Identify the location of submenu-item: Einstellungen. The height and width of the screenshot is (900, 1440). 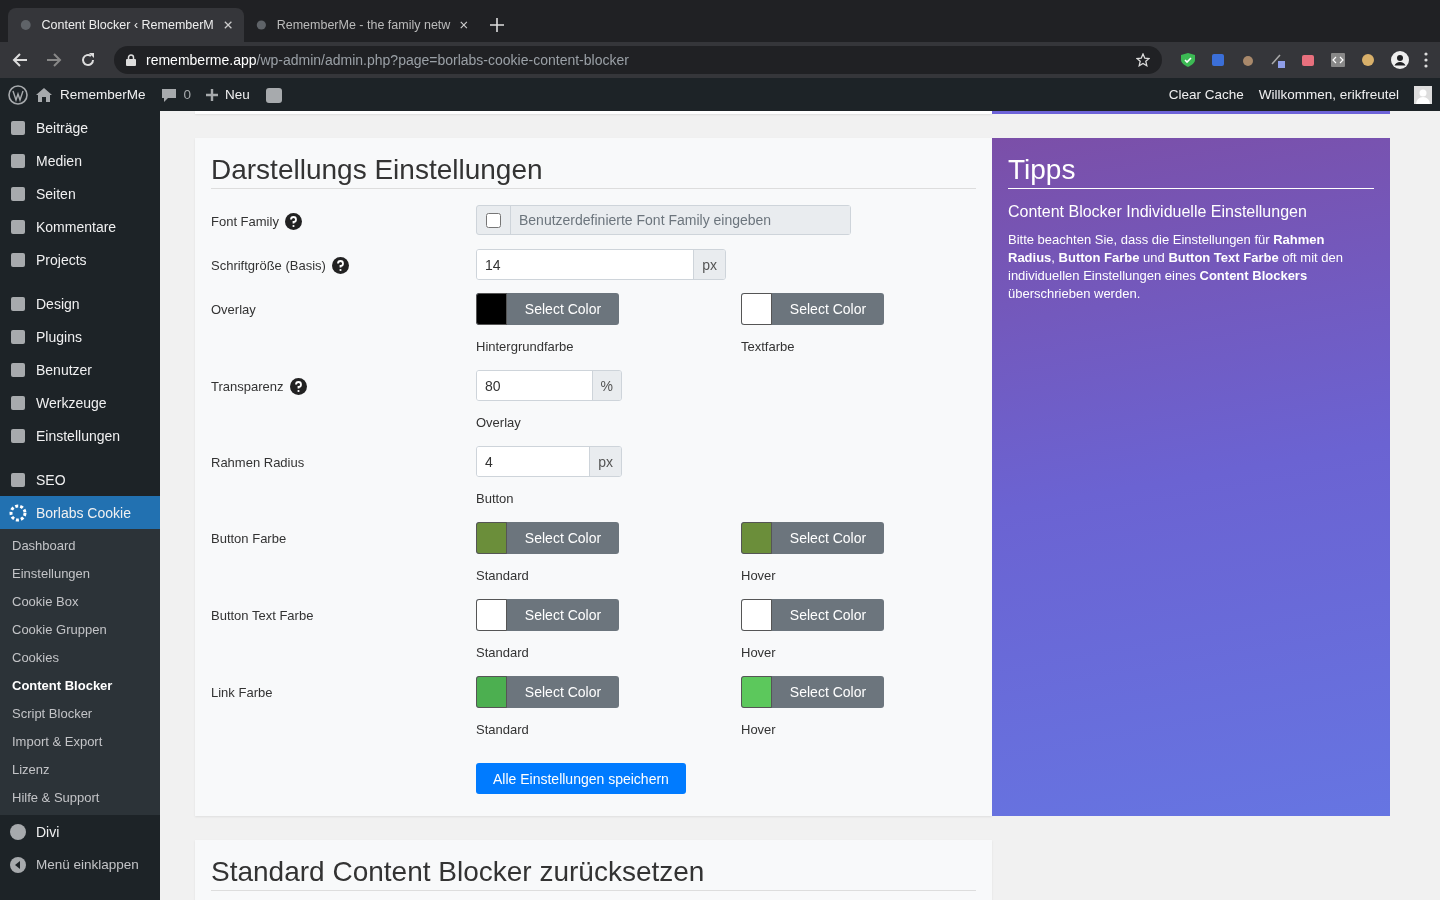
(80, 573).